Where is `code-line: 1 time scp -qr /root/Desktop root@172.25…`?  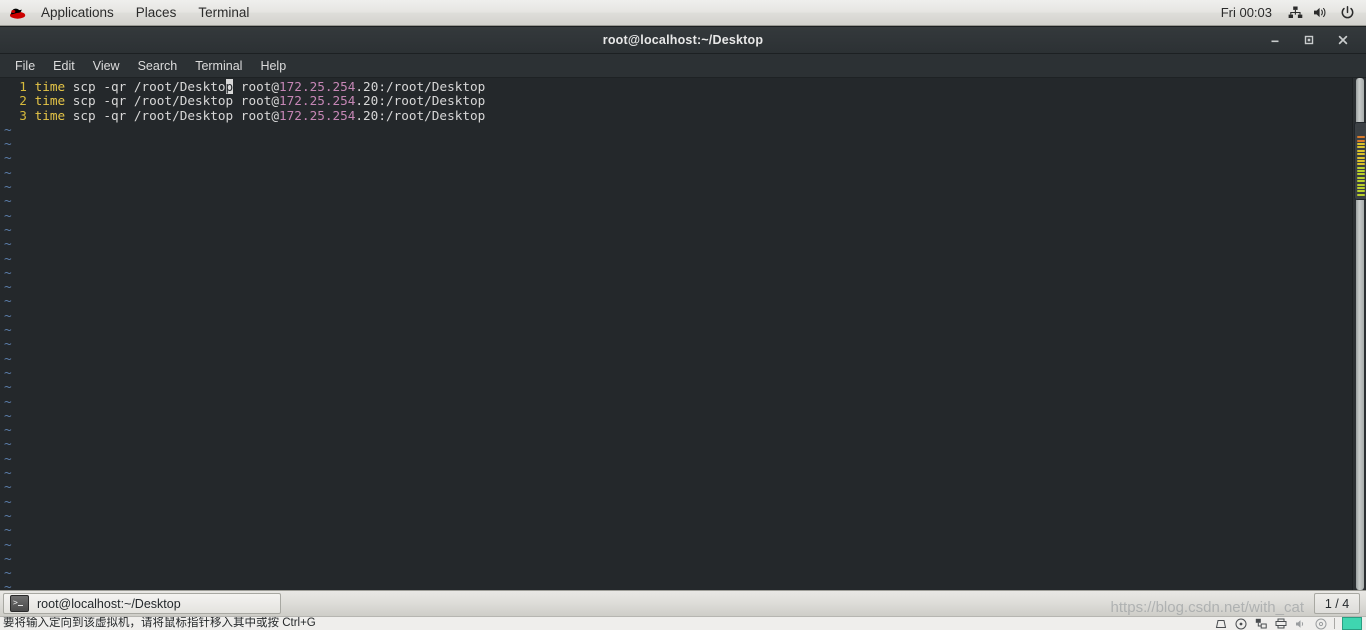 code-line: 1 time scp -qr /root/Desktop root@172.25… is located at coordinates (674, 86).